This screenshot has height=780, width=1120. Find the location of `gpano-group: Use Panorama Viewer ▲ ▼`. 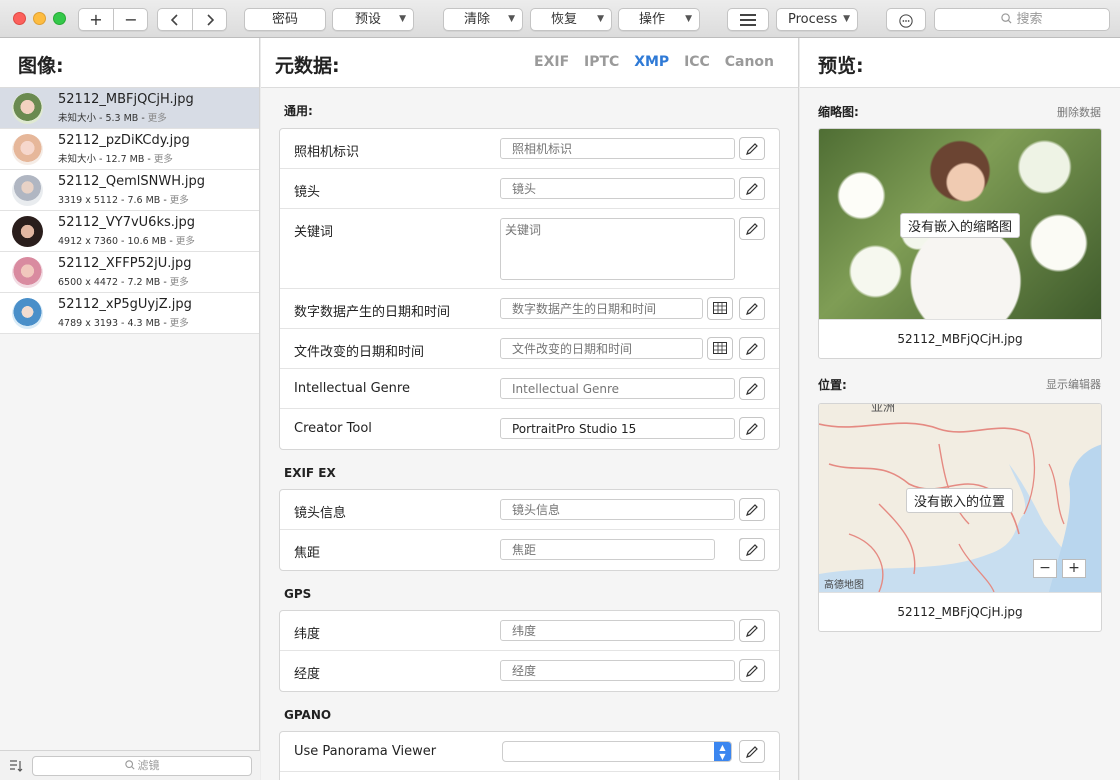

gpano-group: Use Panorama Viewer ▲ ▼ is located at coordinates (529, 755).